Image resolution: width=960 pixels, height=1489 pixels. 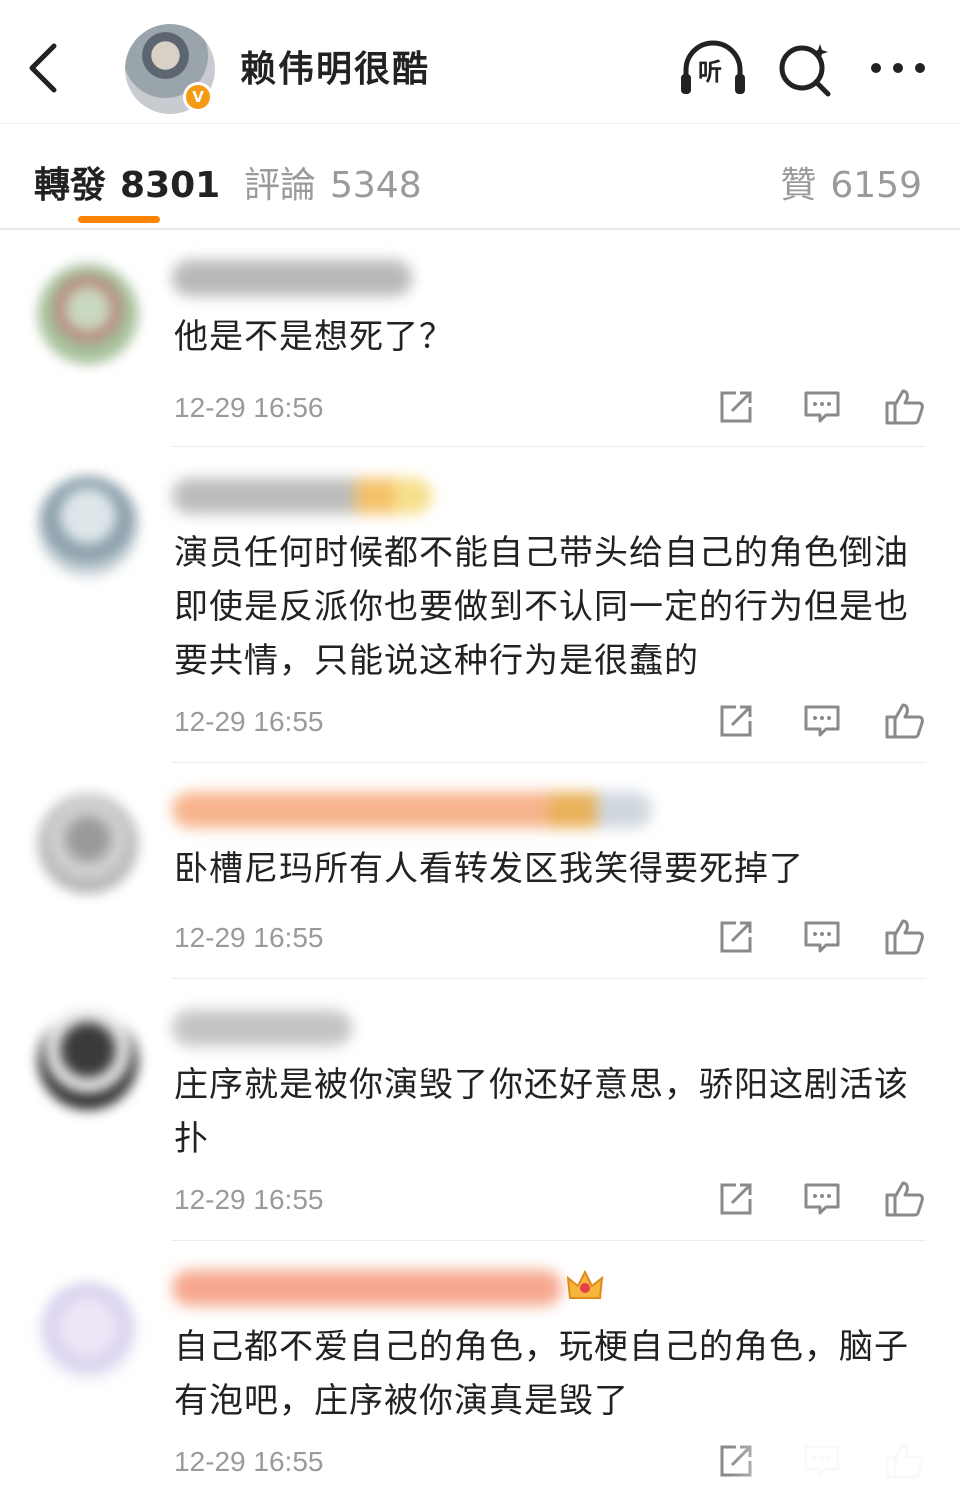 I want to click on tab-comment-label: 評論, so click(x=280, y=185).